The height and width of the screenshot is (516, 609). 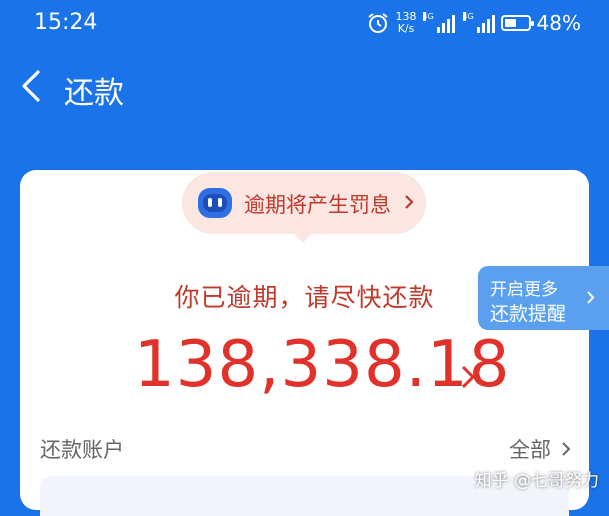 I want to click on reminder-line1: 开启更多, so click(x=524, y=290).